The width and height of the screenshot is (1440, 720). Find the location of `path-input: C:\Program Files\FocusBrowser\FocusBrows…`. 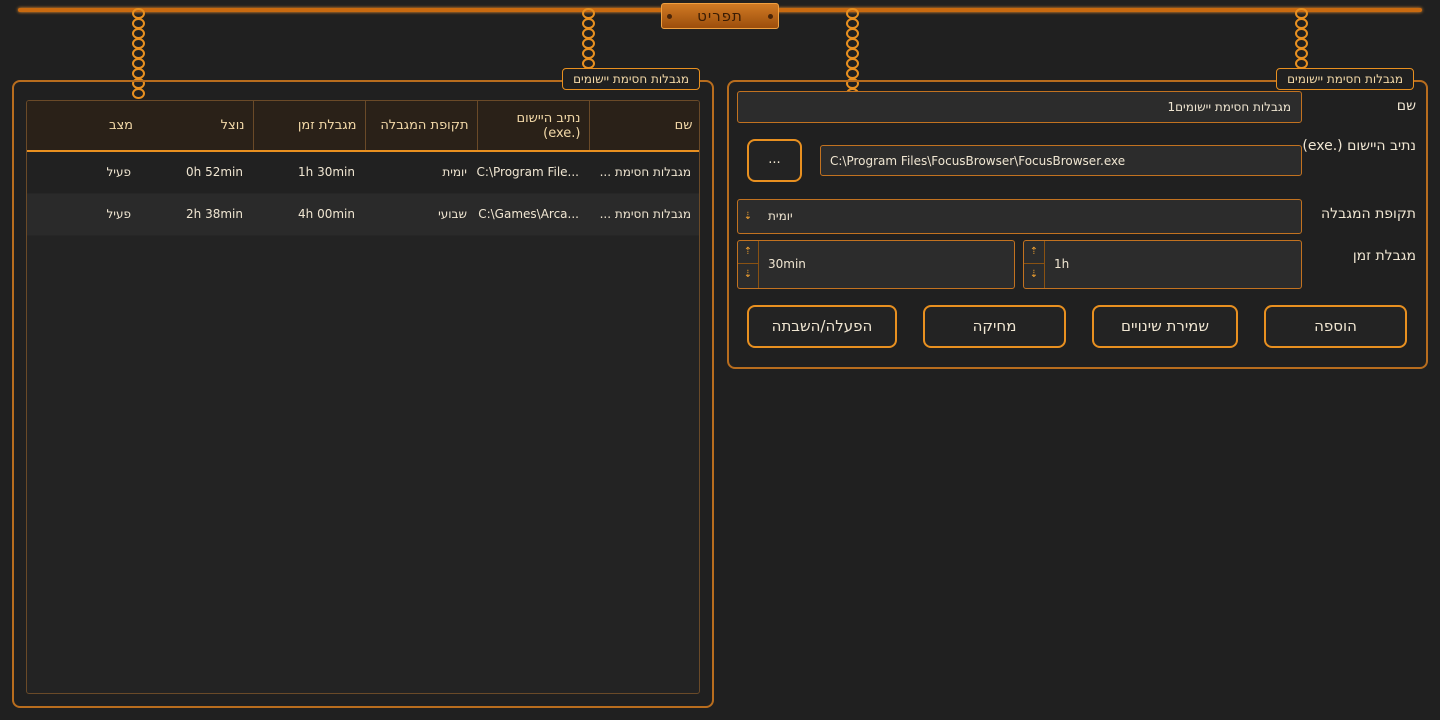

path-input: C:\Program Files\FocusBrowser\FocusBrows… is located at coordinates (1061, 160).